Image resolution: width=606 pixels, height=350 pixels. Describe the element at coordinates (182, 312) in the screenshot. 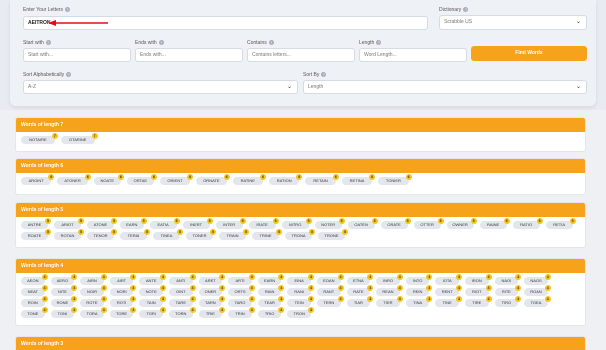

I see `word-chip: TORN 4` at that location.